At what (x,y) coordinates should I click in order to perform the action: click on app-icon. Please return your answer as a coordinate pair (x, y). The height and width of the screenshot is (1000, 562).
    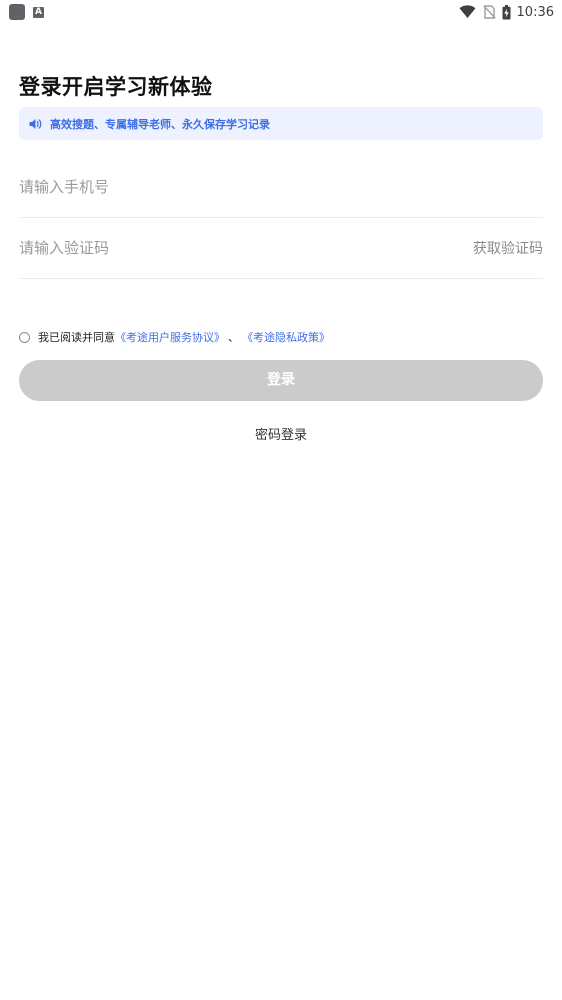
    Looking at the image, I should click on (17, 12).